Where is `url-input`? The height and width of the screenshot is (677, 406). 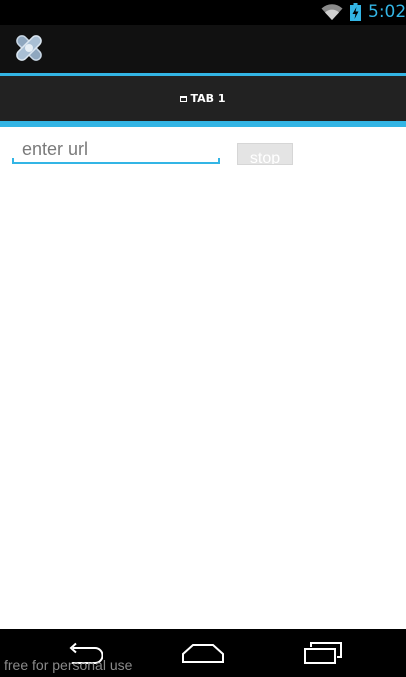 url-input is located at coordinates (116, 149).